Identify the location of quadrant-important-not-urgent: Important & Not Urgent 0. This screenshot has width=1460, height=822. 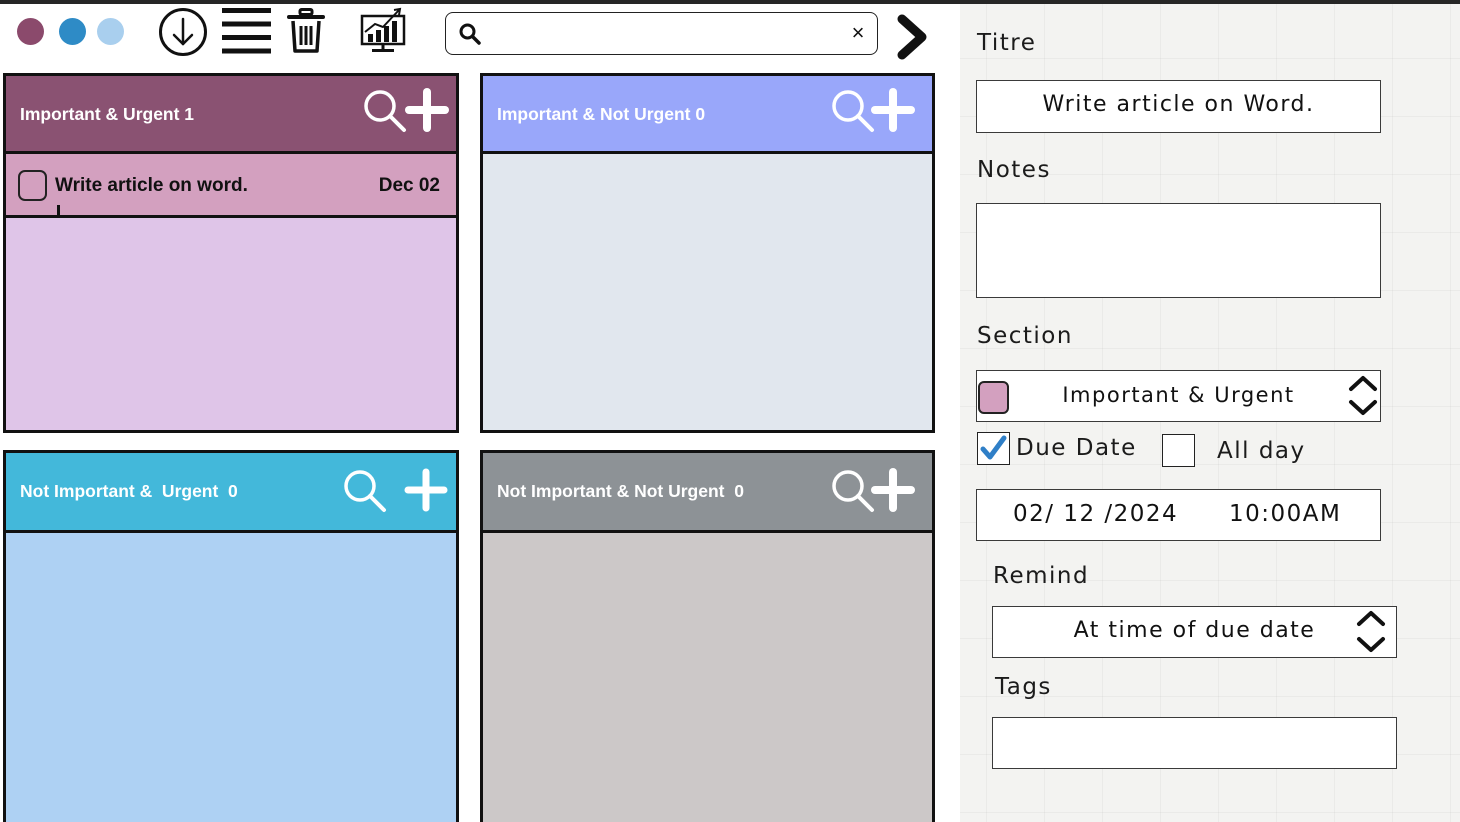
(707, 253).